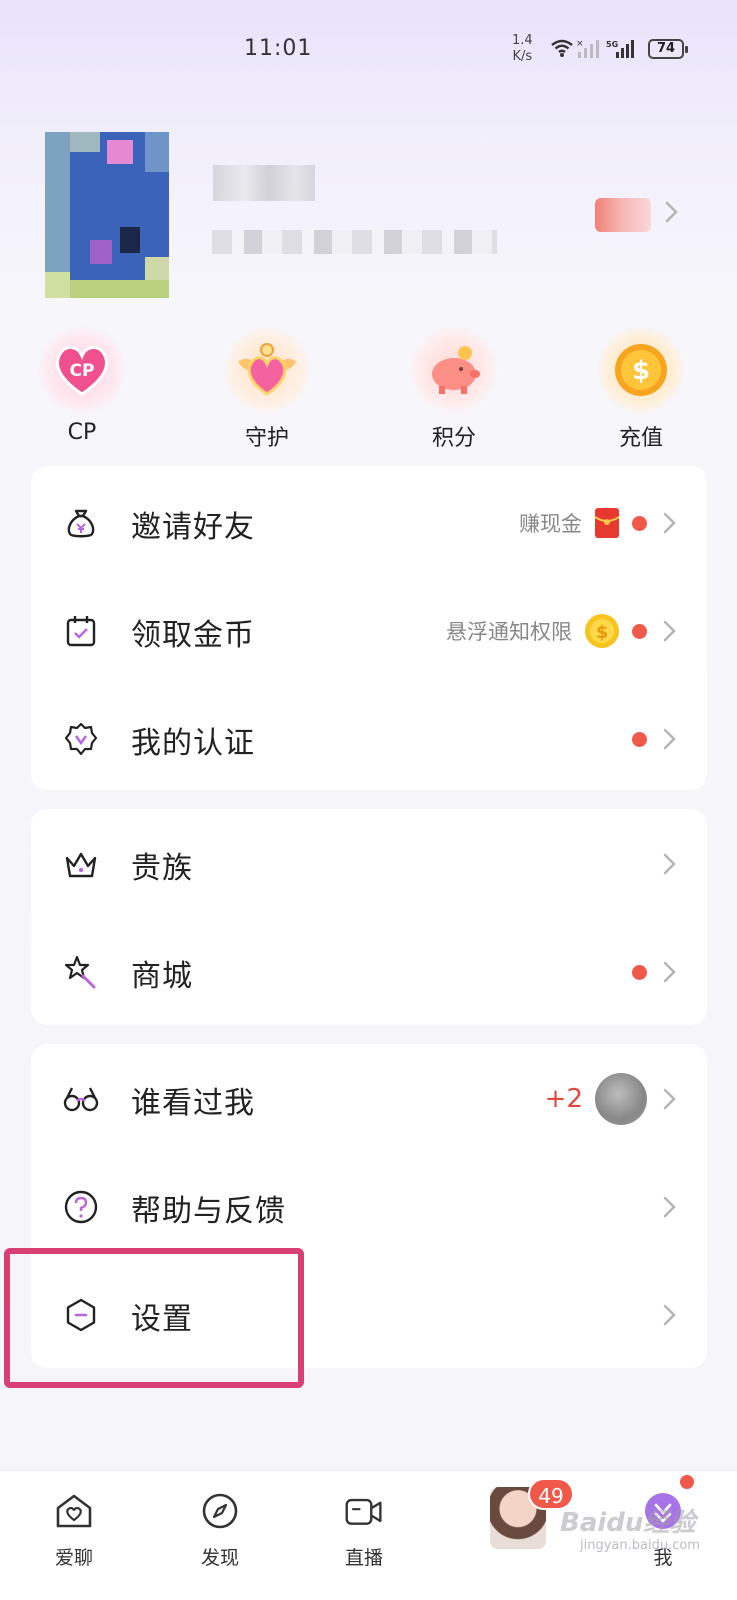 Image resolution: width=737 pixels, height=1600 pixels. Describe the element at coordinates (363, 1558) in the screenshot. I see `nav-label: 直播` at that location.